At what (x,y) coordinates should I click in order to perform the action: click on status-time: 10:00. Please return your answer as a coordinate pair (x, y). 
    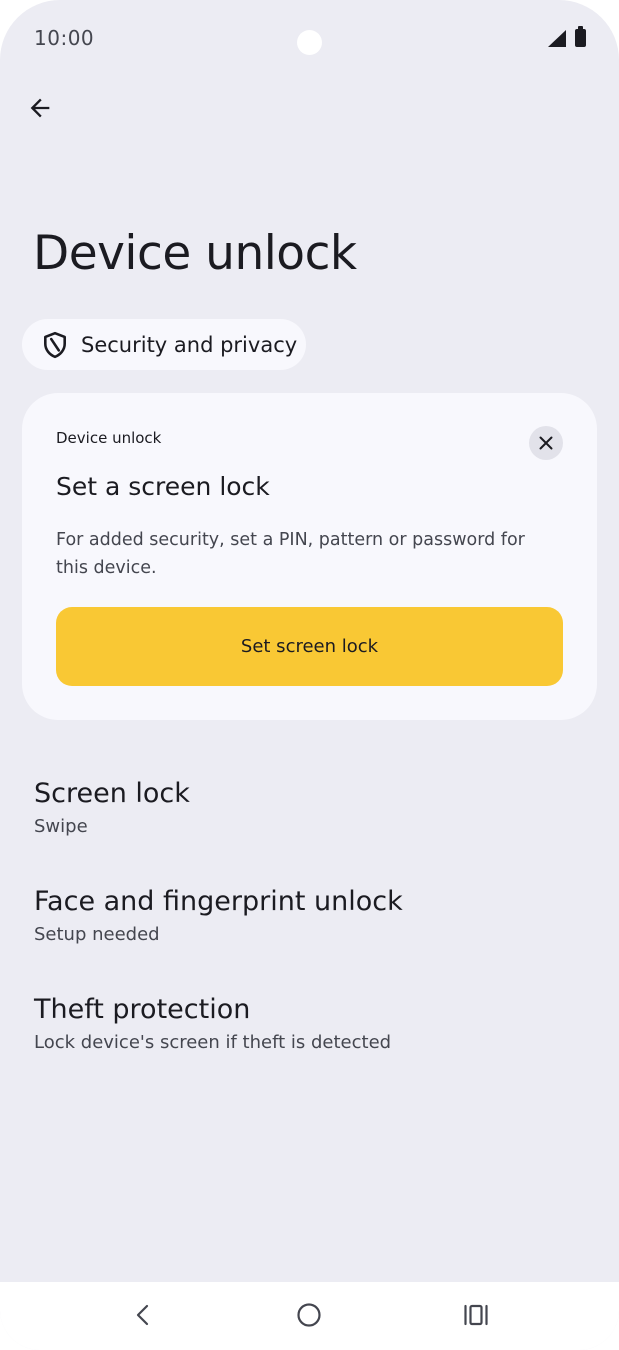
    Looking at the image, I should click on (64, 38).